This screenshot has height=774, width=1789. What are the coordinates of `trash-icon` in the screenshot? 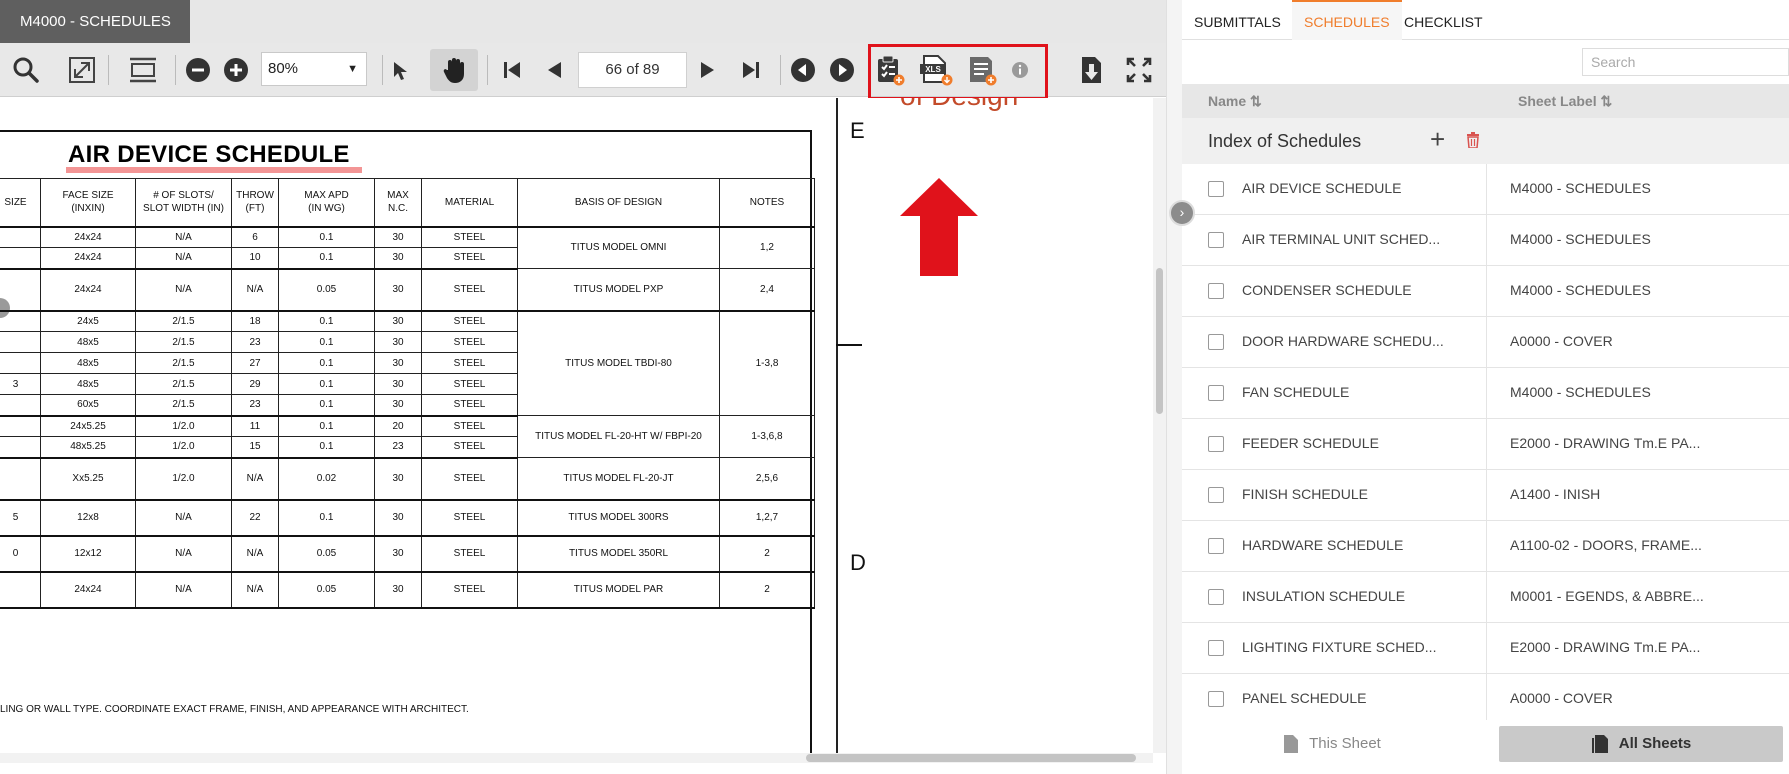 It's located at (1473, 140).